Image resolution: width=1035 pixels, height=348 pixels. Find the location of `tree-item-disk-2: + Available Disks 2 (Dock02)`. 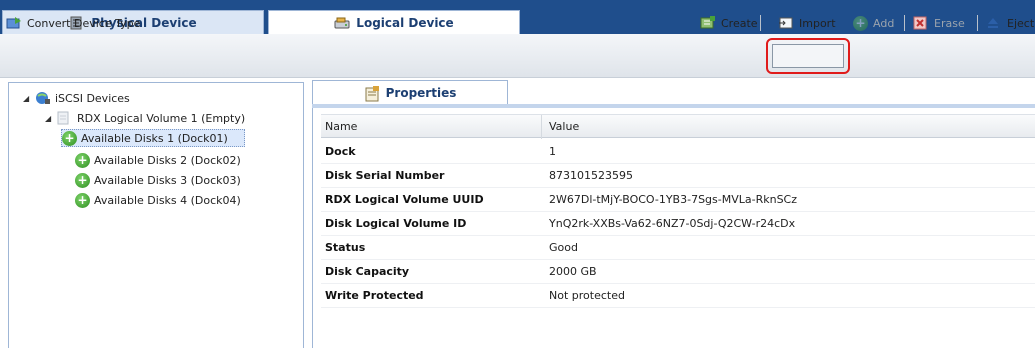

tree-item-disk-2: + Available Disks 2 (Dock02) is located at coordinates (158, 160).